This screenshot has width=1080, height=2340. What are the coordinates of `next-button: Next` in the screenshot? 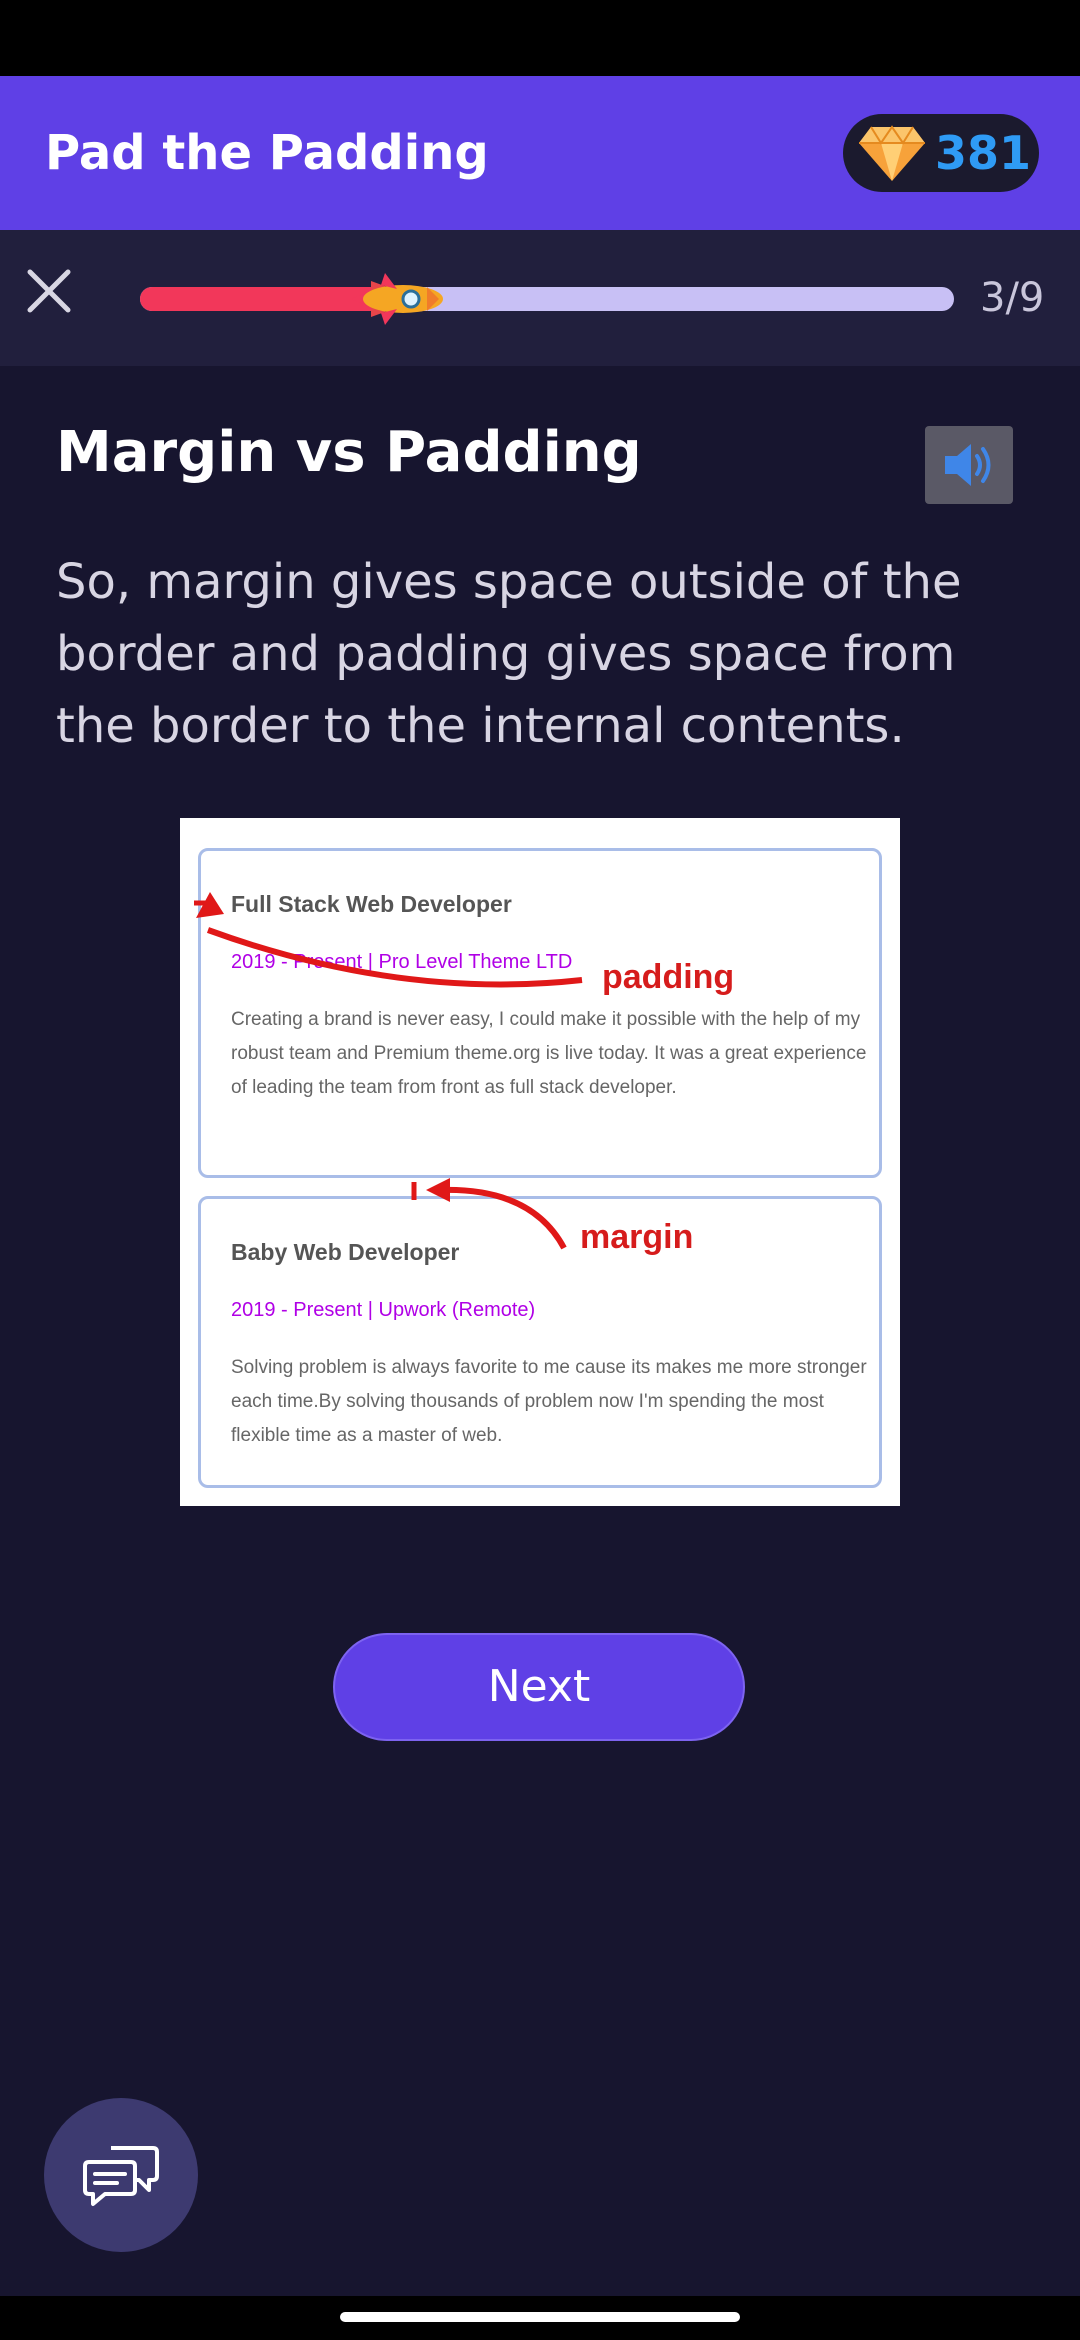 It's located at (539, 1687).